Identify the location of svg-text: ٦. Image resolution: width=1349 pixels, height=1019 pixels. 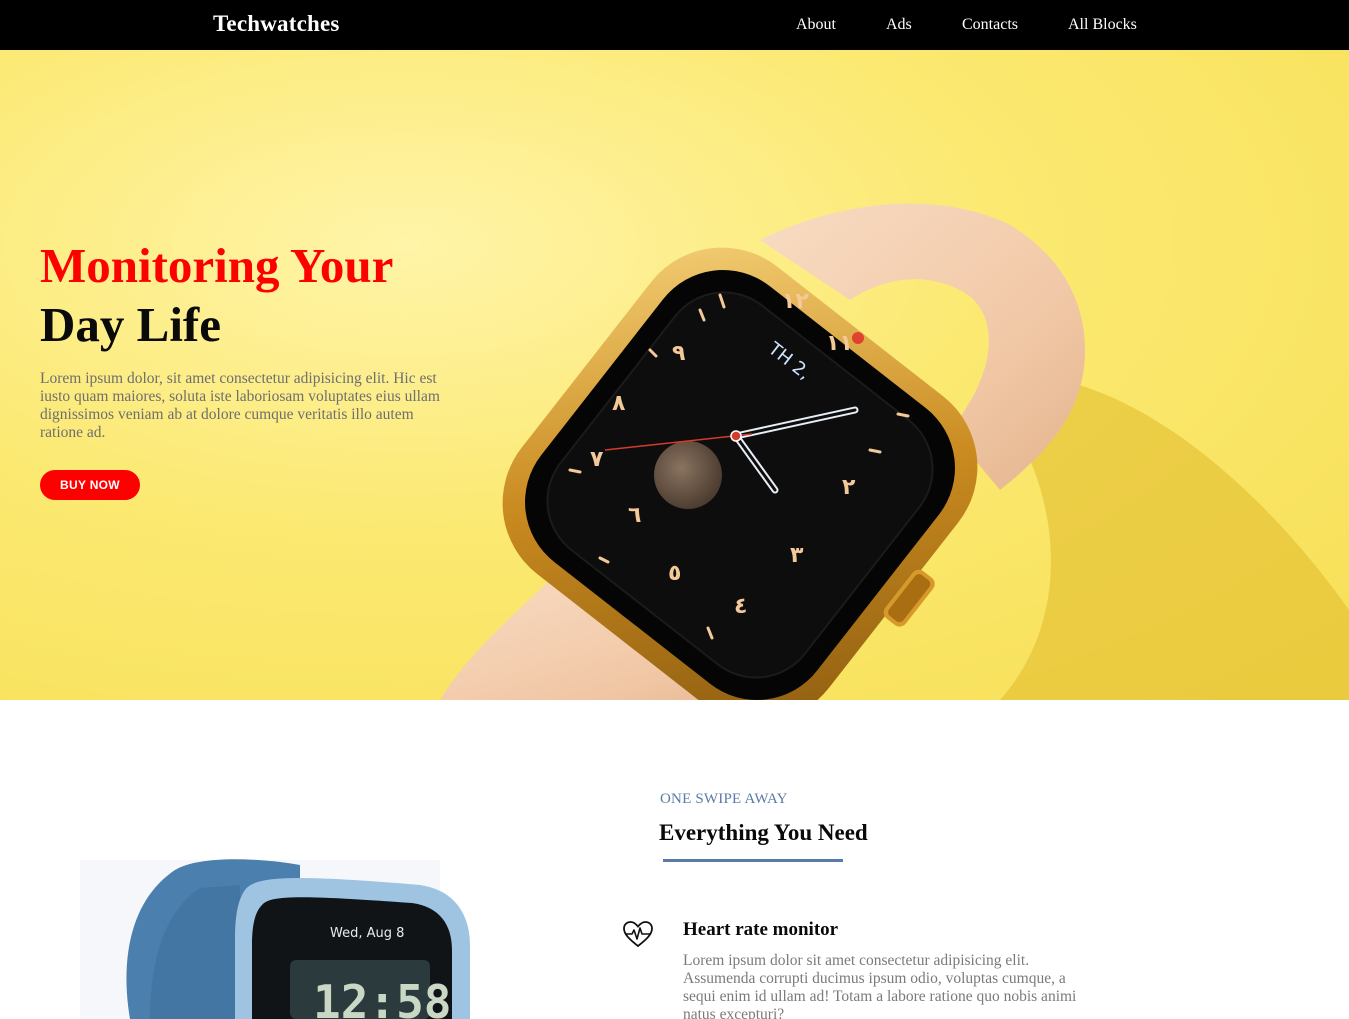
(634, 515).